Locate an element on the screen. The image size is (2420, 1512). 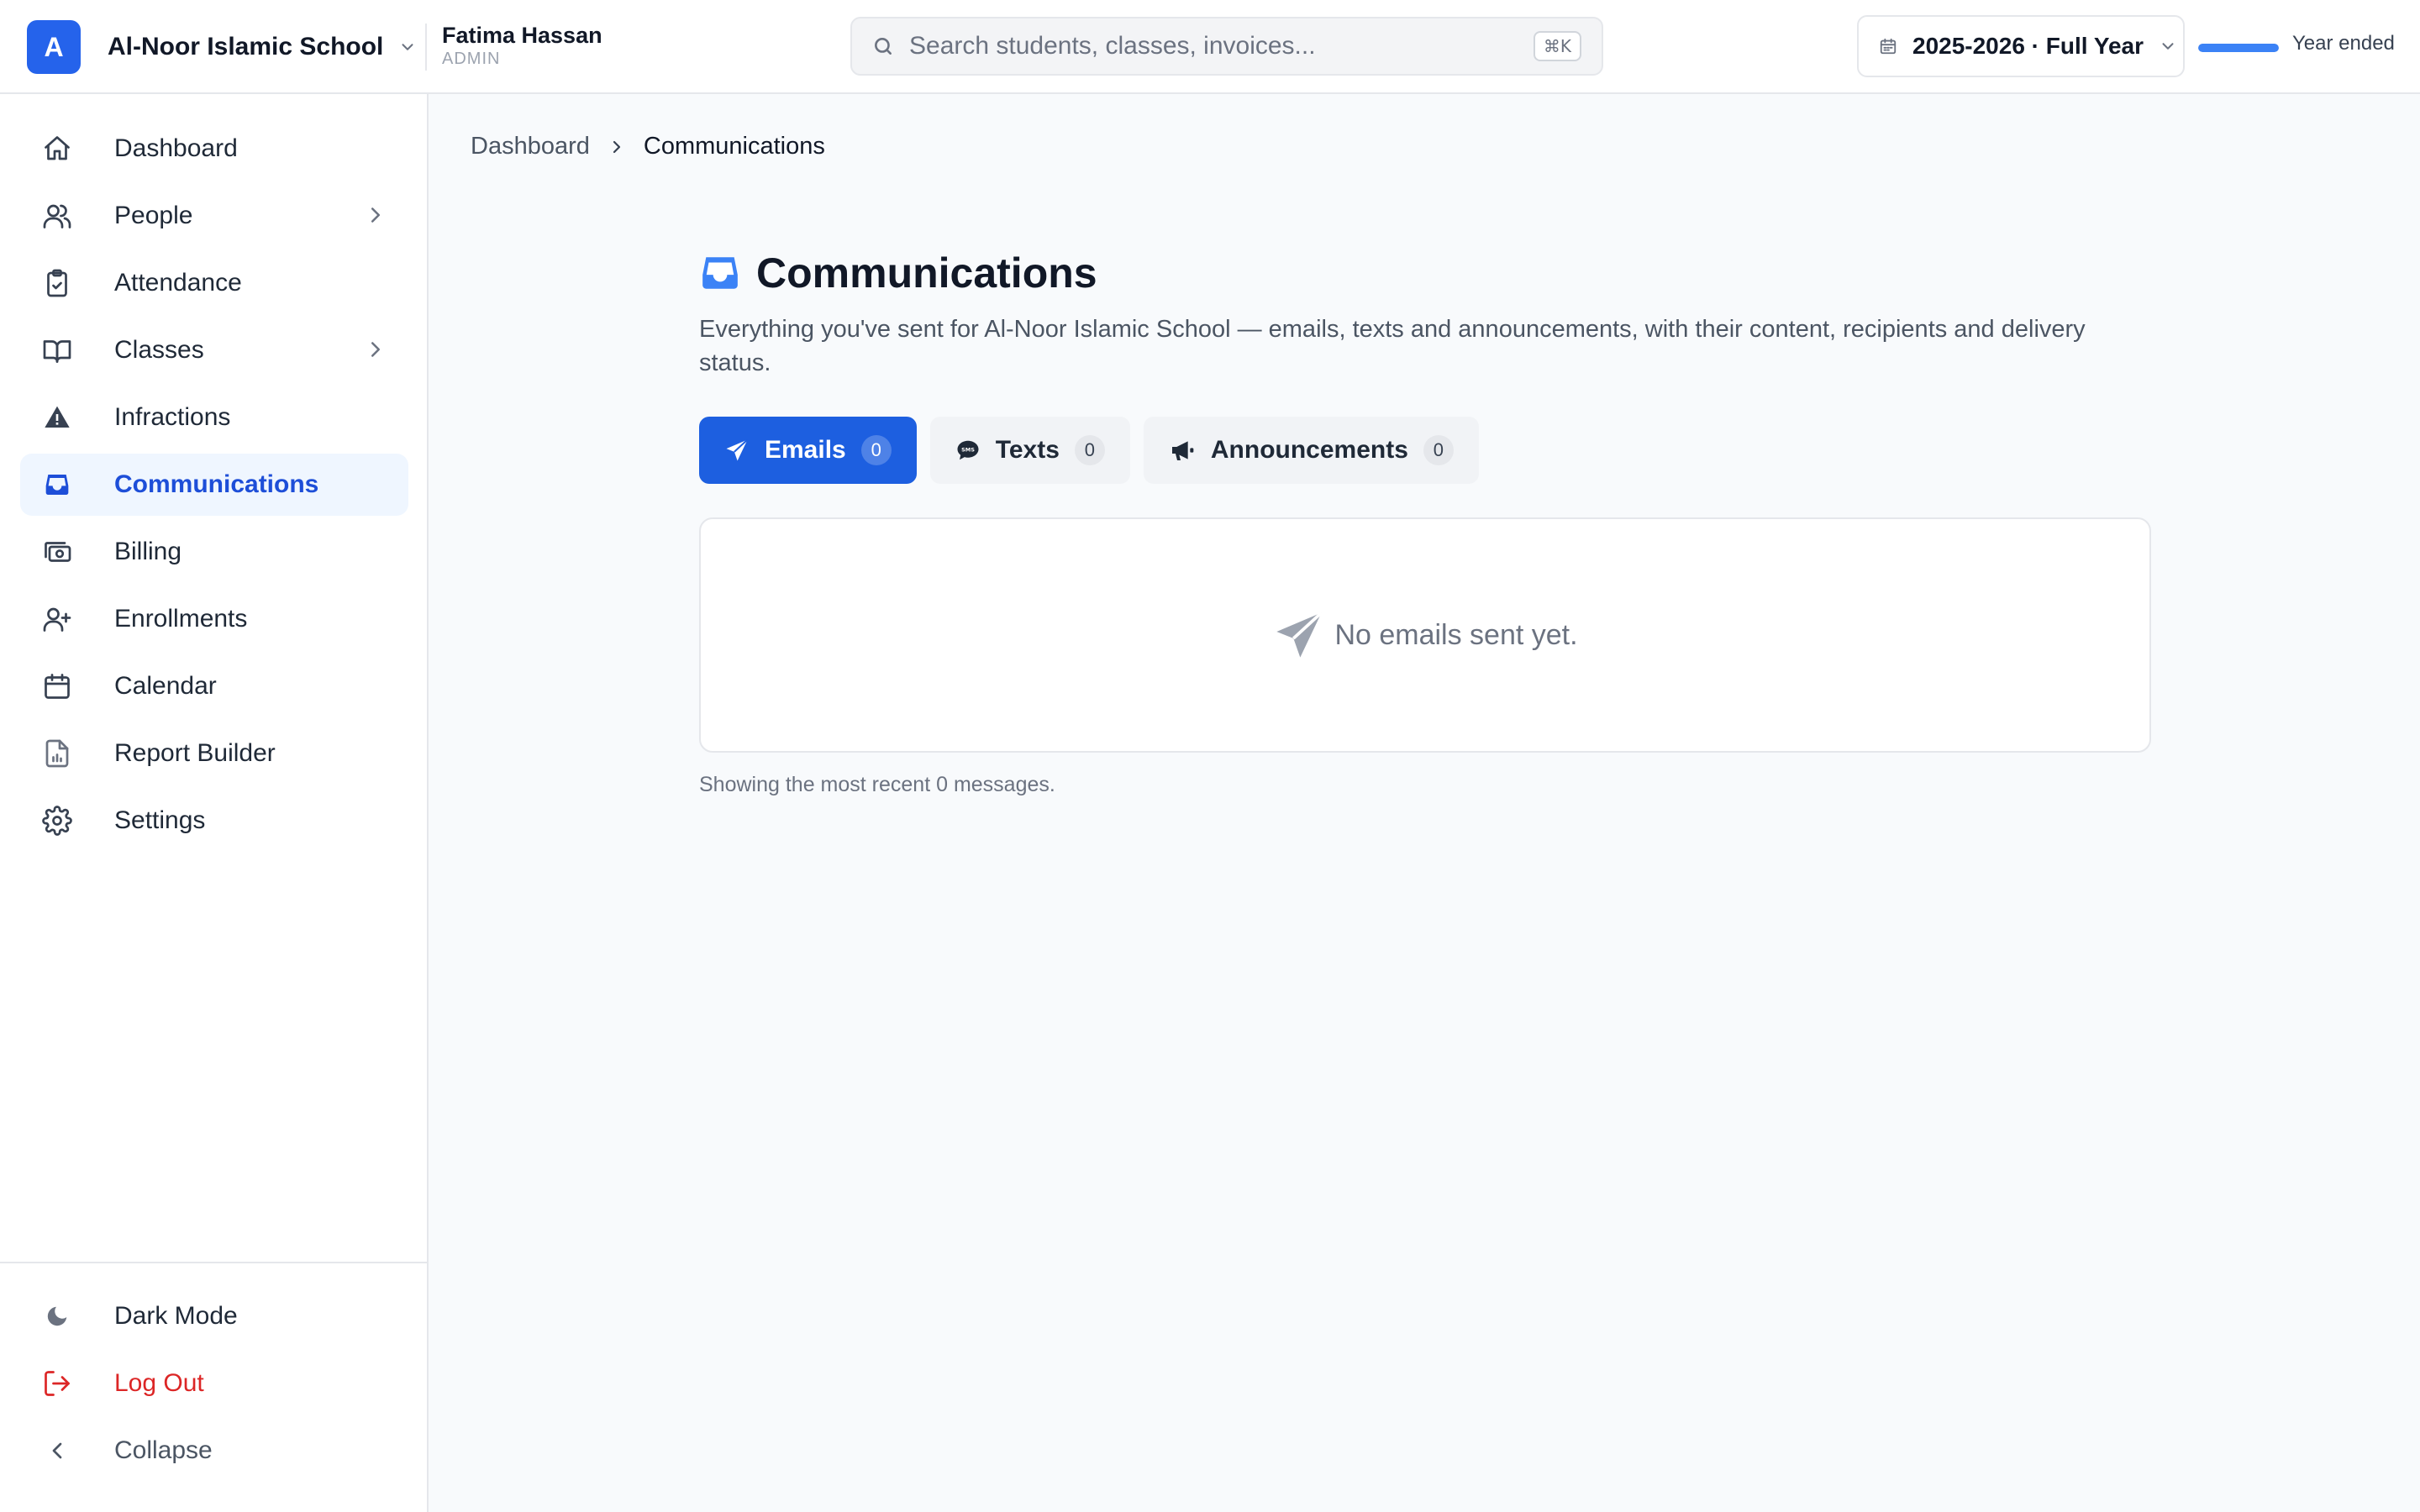
message-type-tabs: Emails 0 SMS Texts 0 Announcements 0 is located at coordinates (1089, 450).